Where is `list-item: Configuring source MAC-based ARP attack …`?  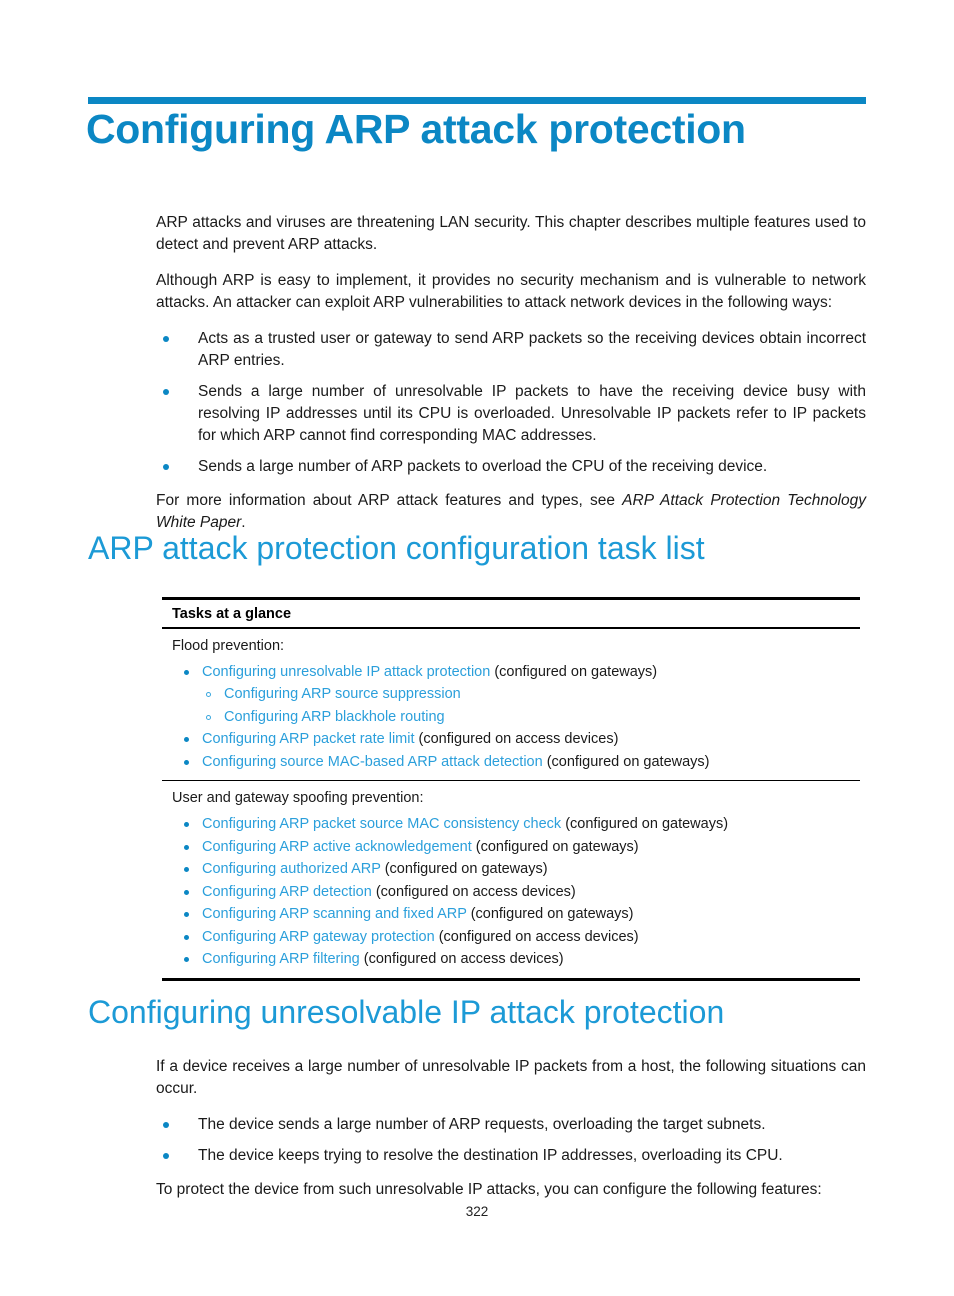 list-item: Configuring source MAC-based ARP attack … is located at coordinates (511, 762).